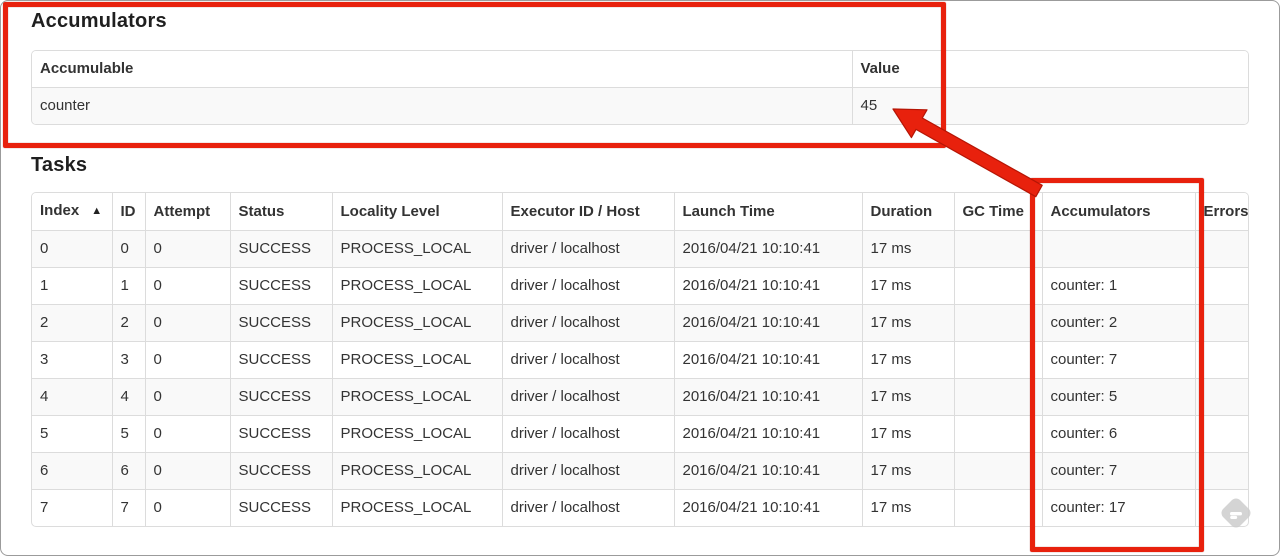  What do you see at coordinates (1226, 211) in the screenshot?
I see `column-header-label: Errors` at bounding box center [1226, 211].